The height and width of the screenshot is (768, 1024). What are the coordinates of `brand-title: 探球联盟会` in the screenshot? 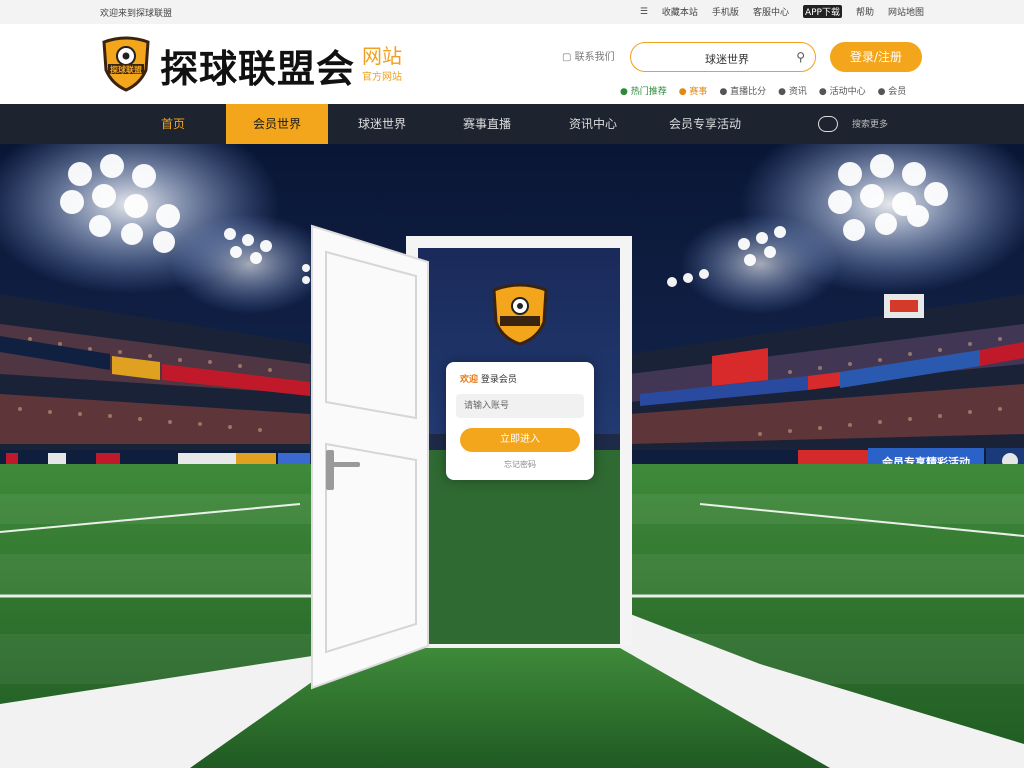 It's located at (257, 65).